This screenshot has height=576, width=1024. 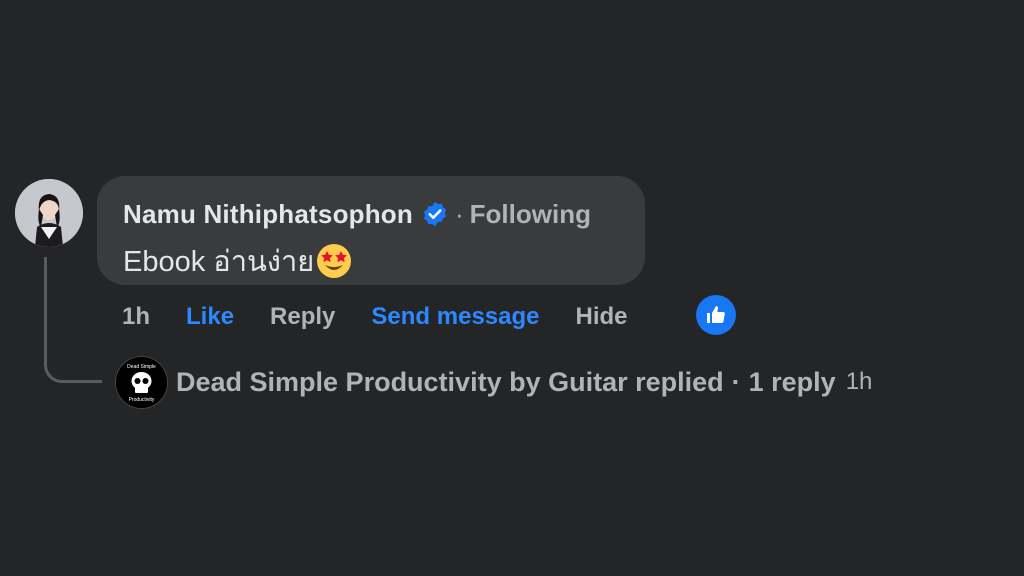 What do you see at coordinates (302, 317) in the screenshot?
I see `reply-button: Reply` at bounding box center [302, 317].